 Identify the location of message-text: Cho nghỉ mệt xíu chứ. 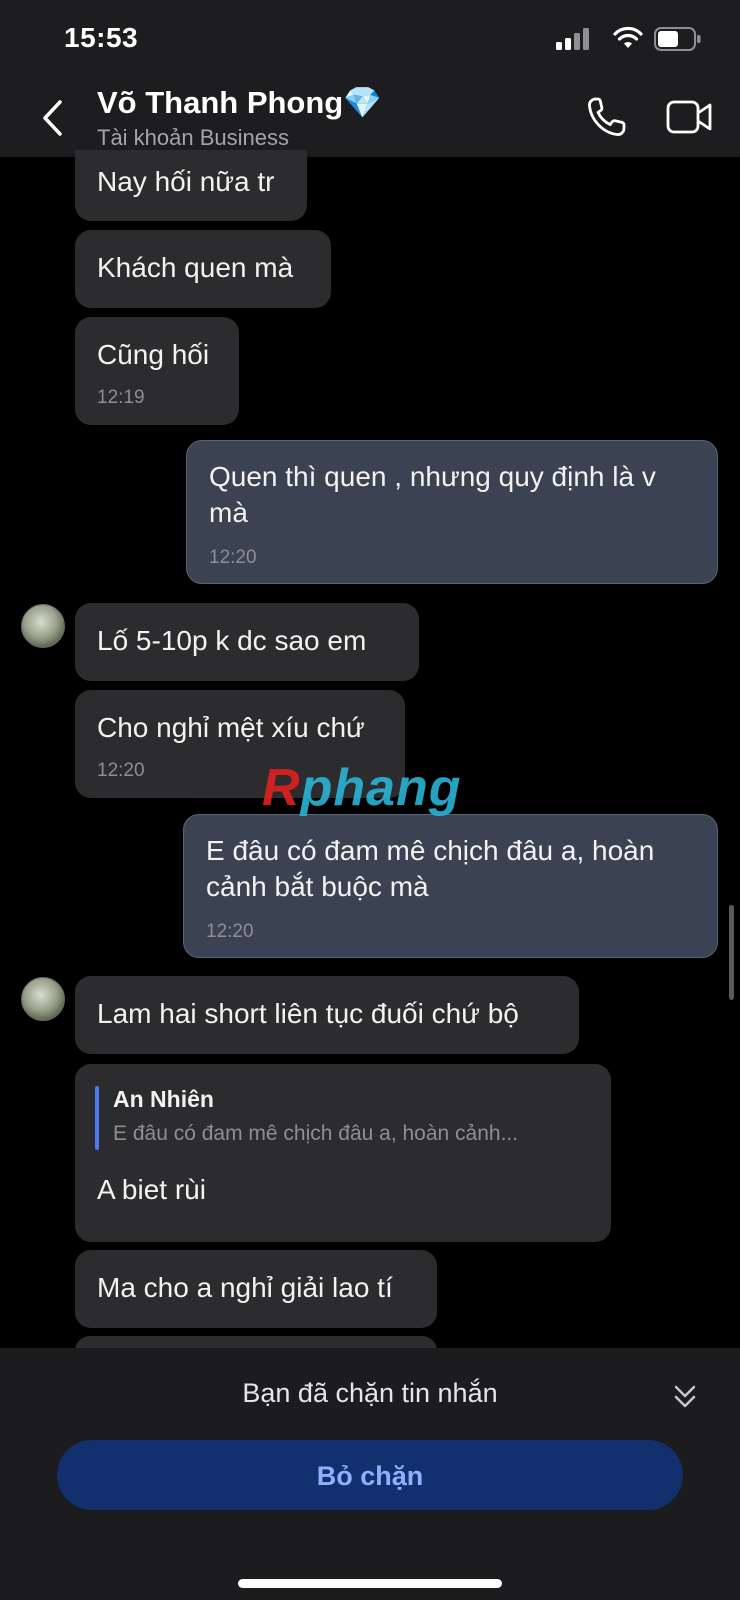
(231, 727).